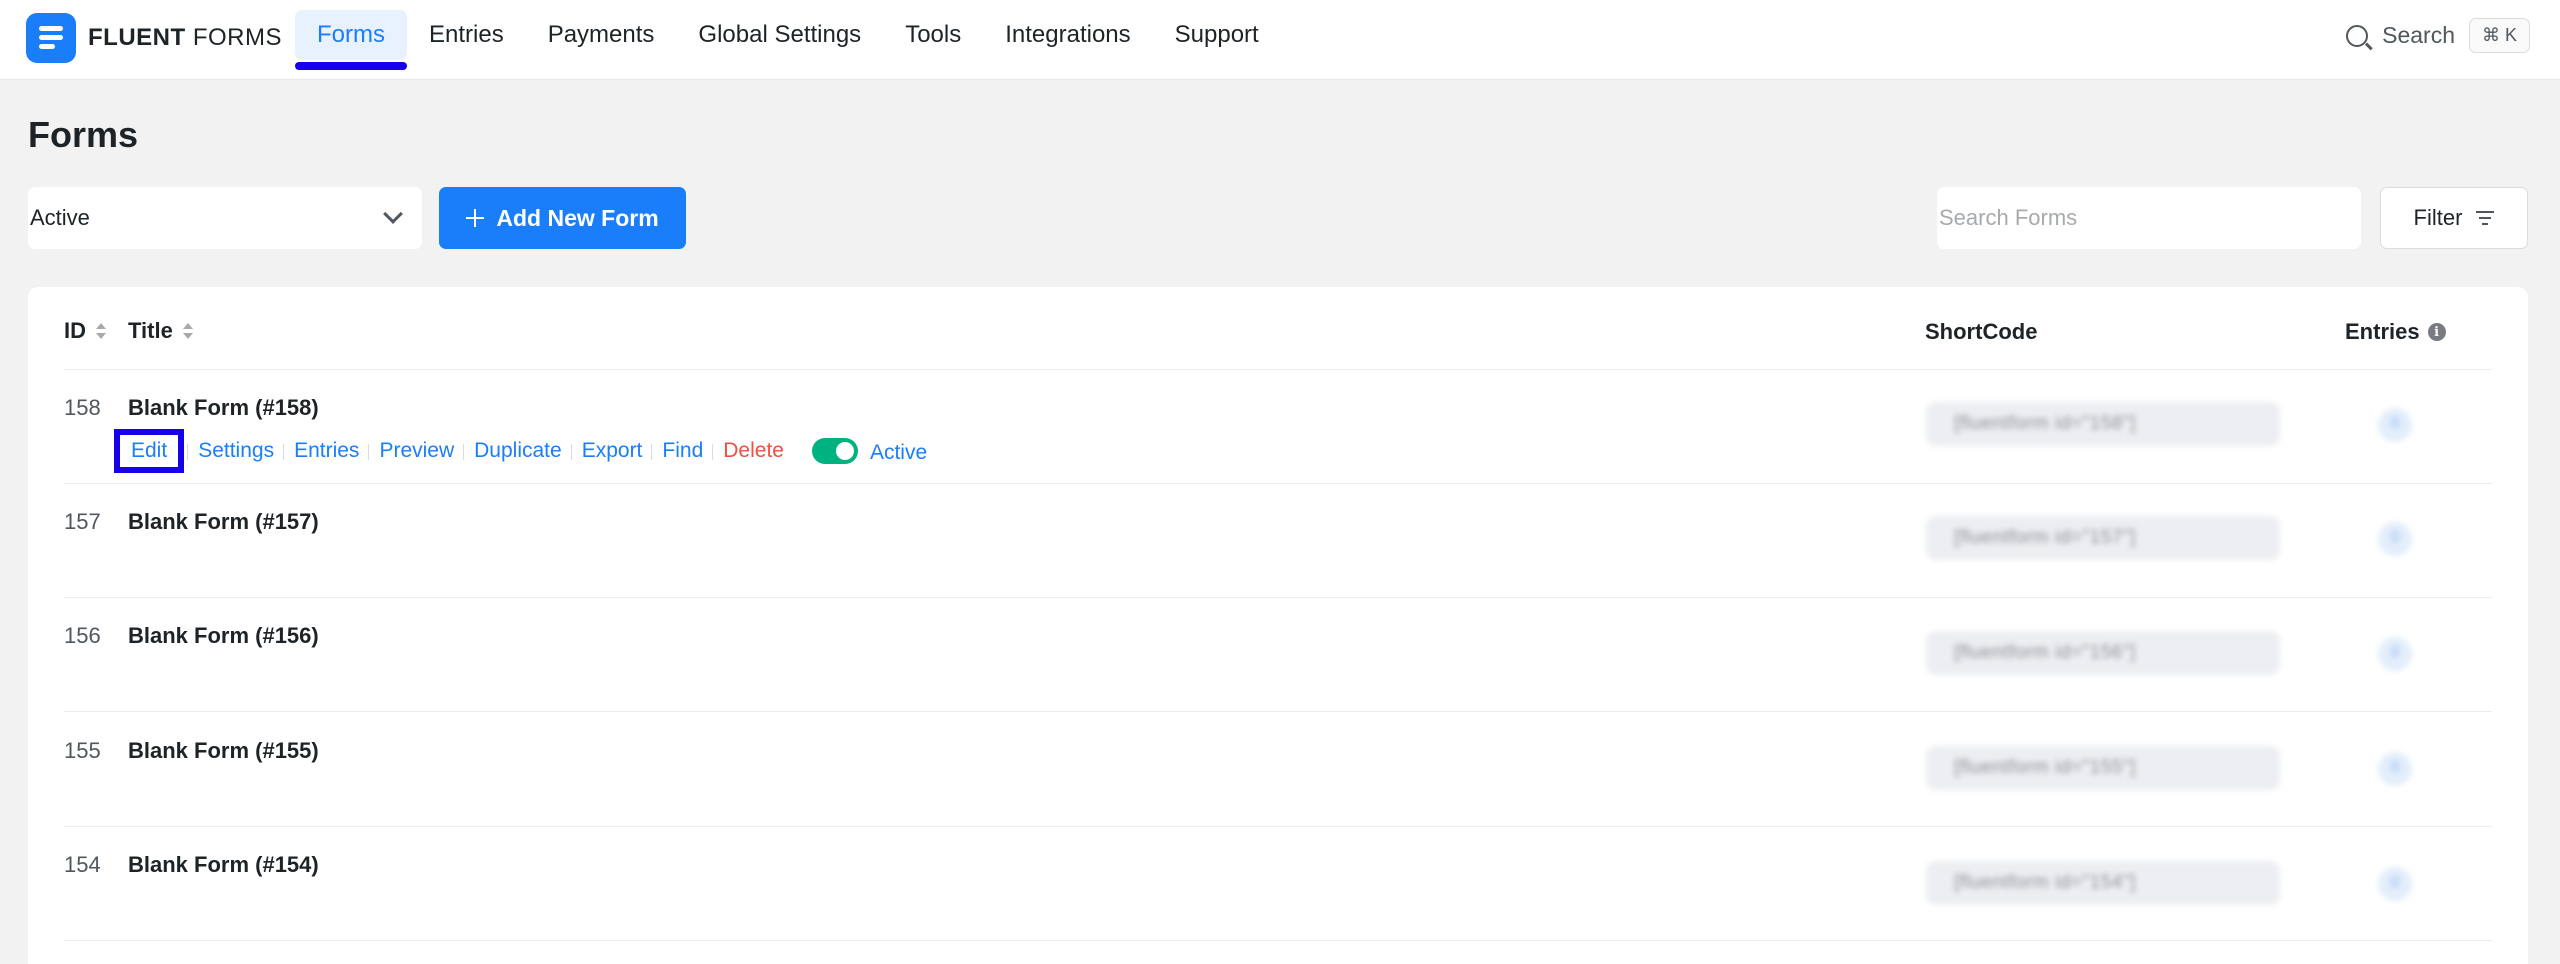 This screenshot has width=2560, height=964. I want to click on column-header-shortcode-label: ShortCode, so click(1981, 331).